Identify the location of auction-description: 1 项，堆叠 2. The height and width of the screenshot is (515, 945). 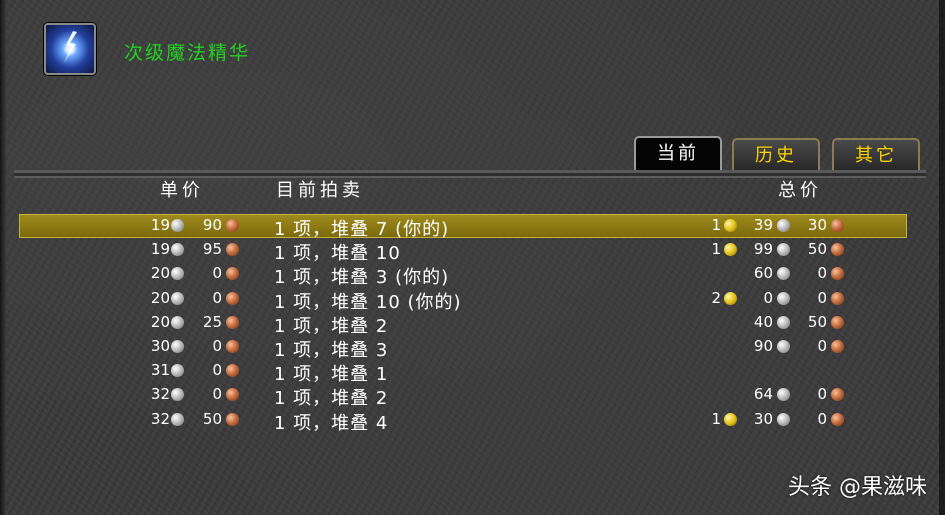
(331, 399).